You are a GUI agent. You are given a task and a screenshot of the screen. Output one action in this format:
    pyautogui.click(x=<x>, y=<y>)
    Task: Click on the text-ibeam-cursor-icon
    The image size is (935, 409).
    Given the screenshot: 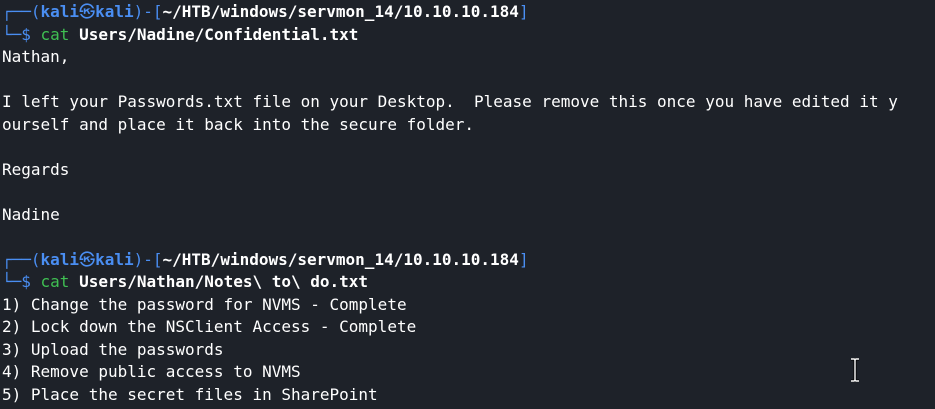 What is the action you would take?
    pyautogui.click(x=855, y=370)
    